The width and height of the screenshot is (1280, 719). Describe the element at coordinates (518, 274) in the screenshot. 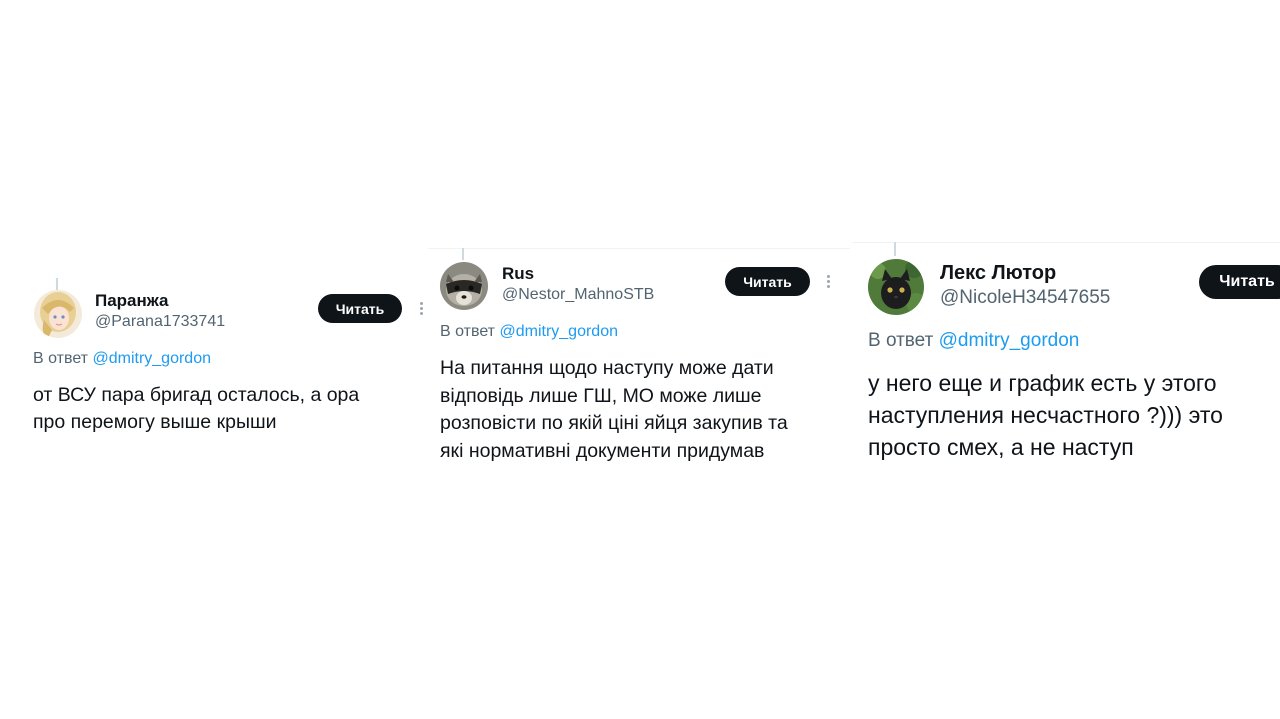

I see `display-name: Rus` at that location.